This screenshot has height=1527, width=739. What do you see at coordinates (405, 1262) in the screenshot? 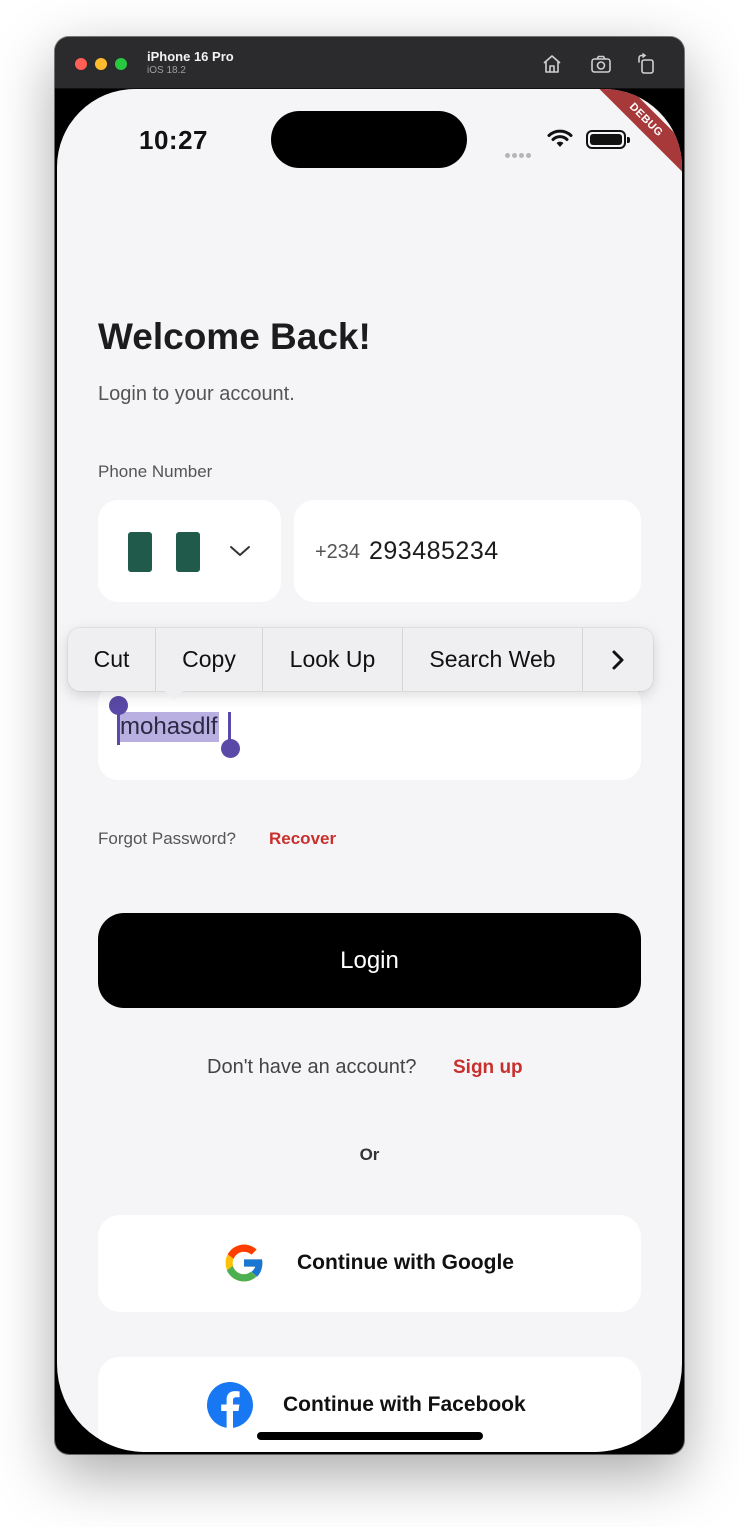
I see `google-button-label: Continue with Google` at bounding box center [405, 1262].